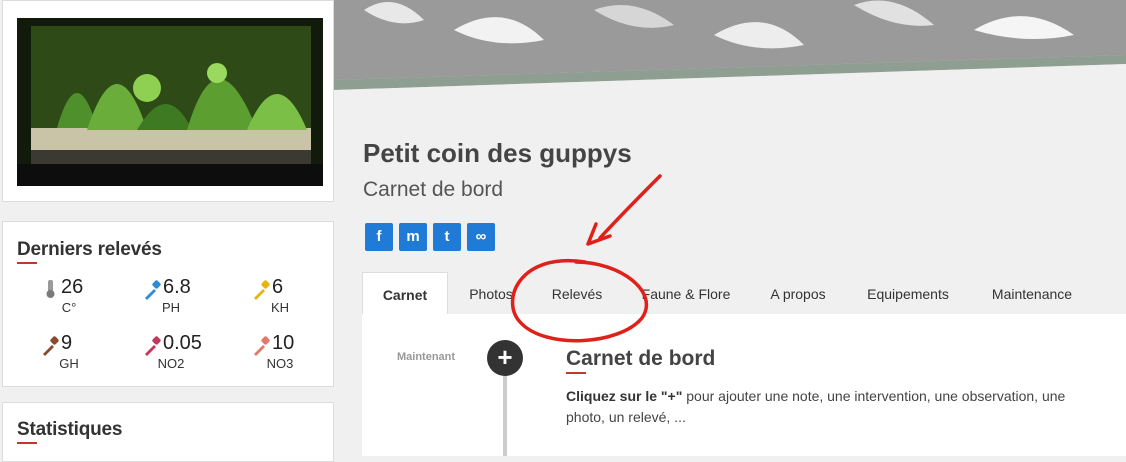 This screenshot has height=462, width=1126. Describe the element at coordinates (280, 307) in the screenshot. I see `metric-label: KH` at that location.